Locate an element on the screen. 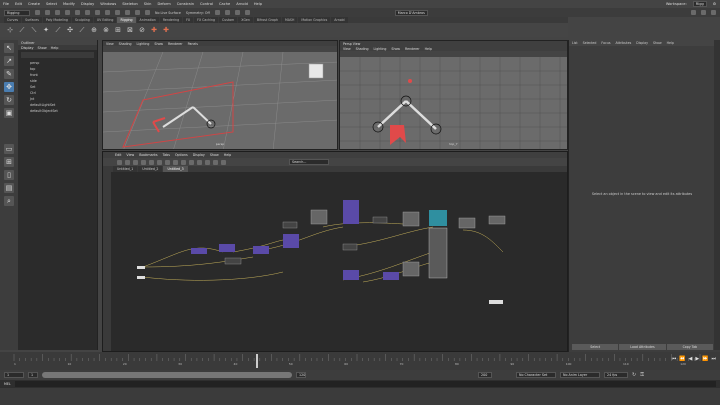 The height and width of the screenshot is (405, 720). ae-menu-display: Display is located at coordinates (642, 43).